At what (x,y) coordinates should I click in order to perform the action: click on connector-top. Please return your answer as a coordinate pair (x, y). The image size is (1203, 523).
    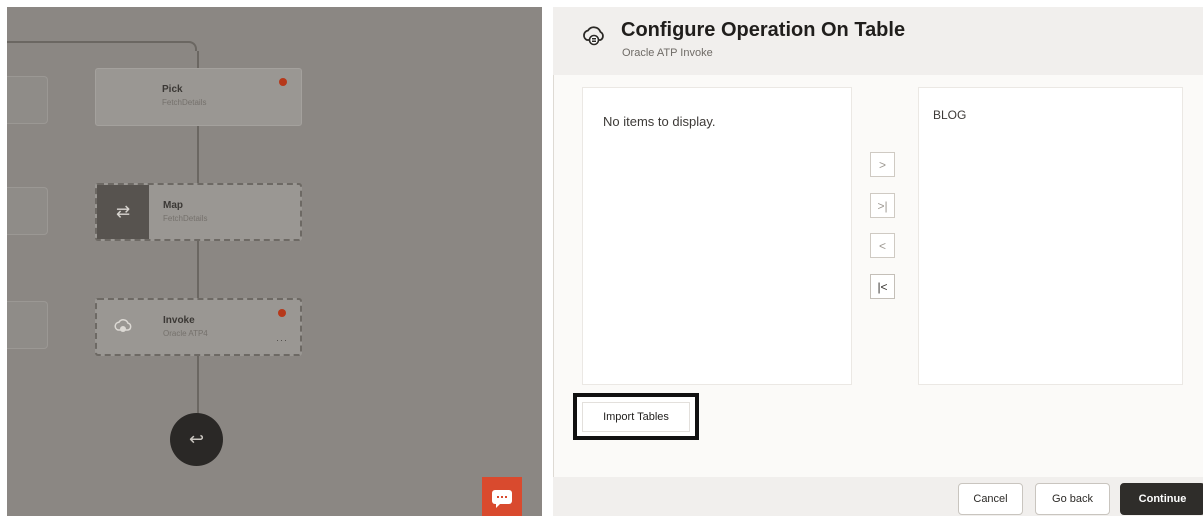
    Looking at the image, I should click on (97, 42).